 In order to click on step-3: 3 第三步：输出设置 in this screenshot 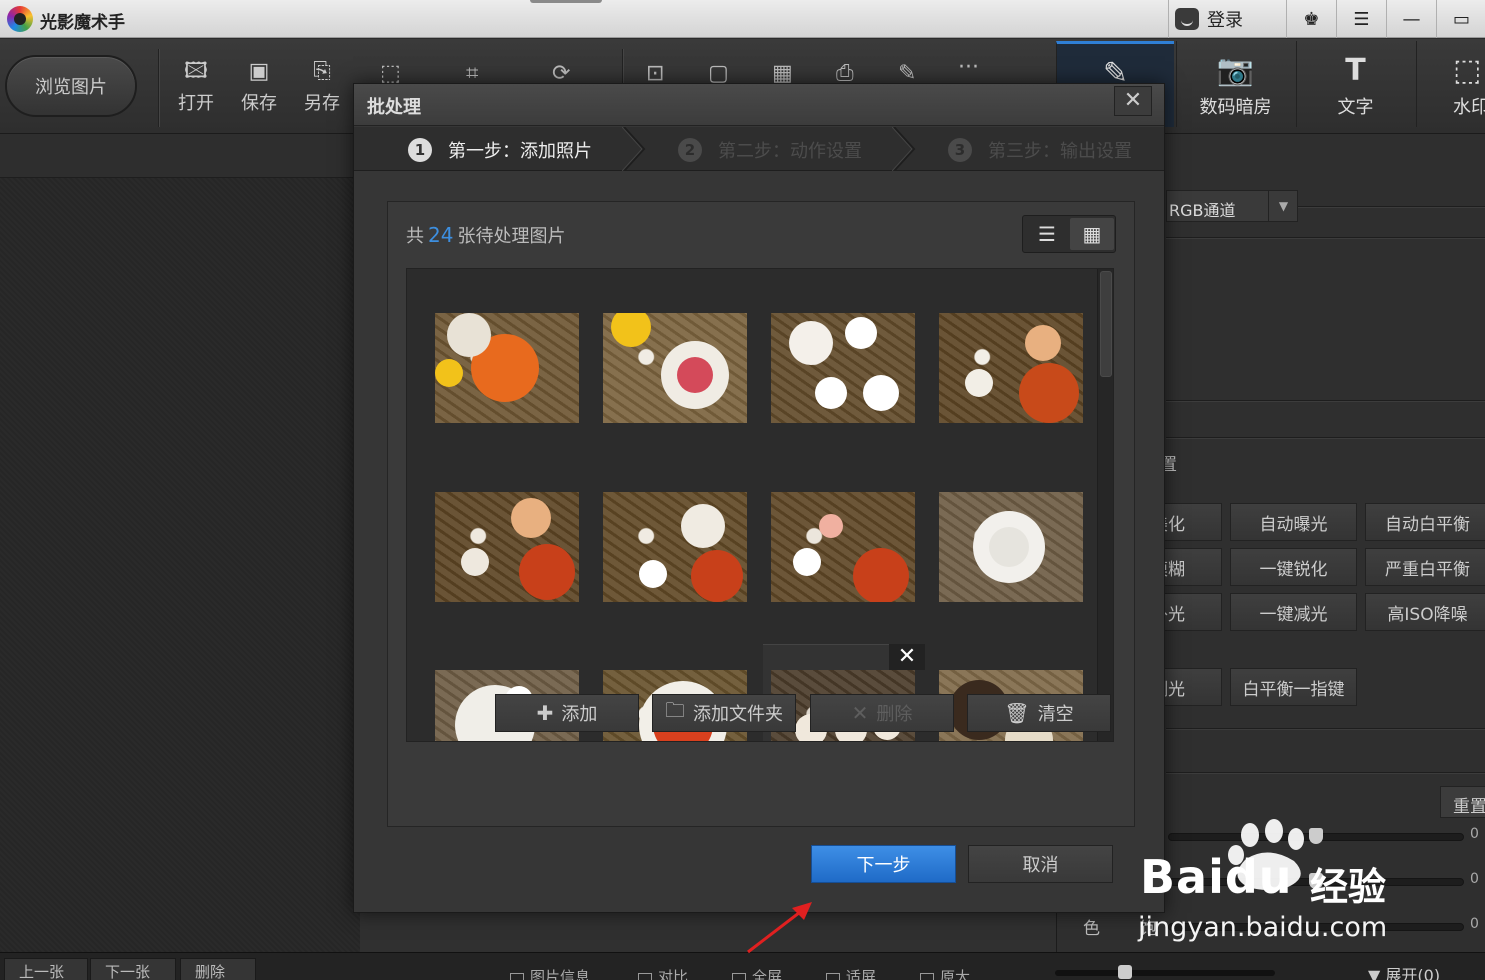, I will do `click(1040, 150)`.